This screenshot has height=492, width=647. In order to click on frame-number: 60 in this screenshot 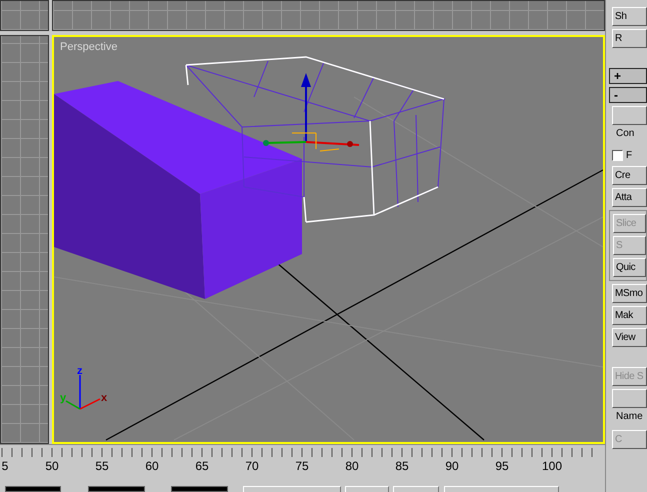, I will do `click(152, 466)`.